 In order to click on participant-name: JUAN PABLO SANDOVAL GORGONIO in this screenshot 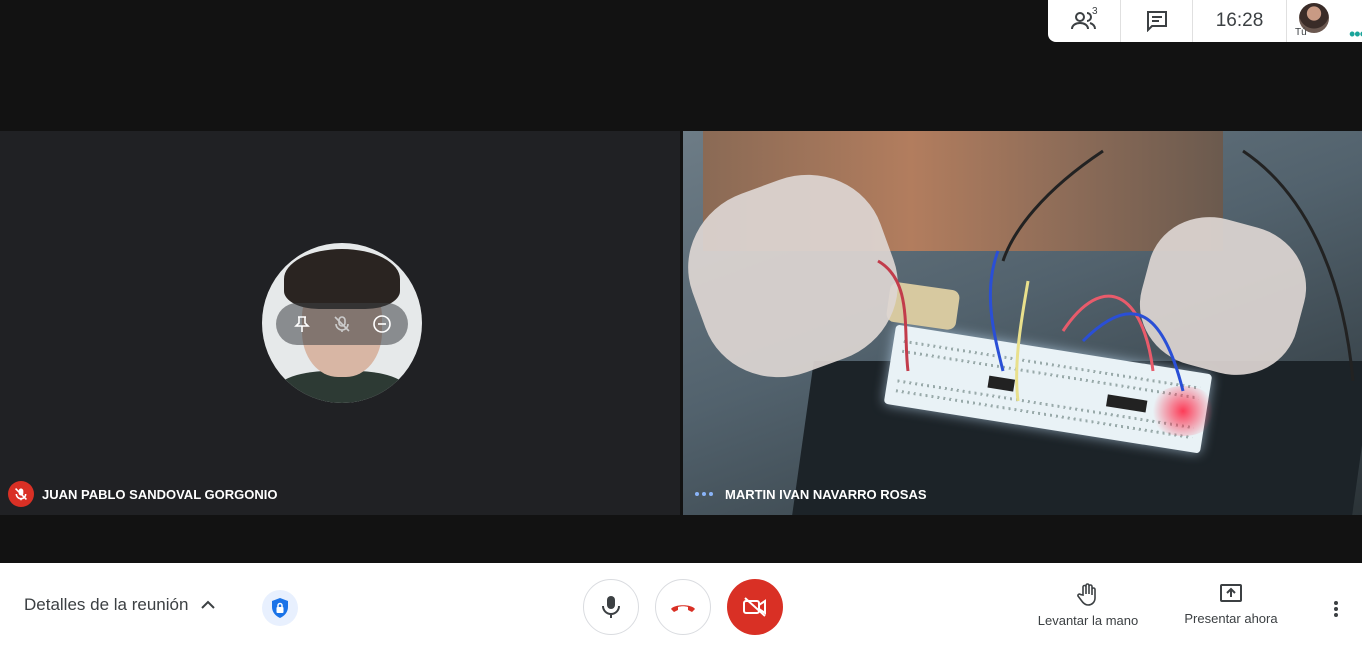, I will do `click(160, 494)`.